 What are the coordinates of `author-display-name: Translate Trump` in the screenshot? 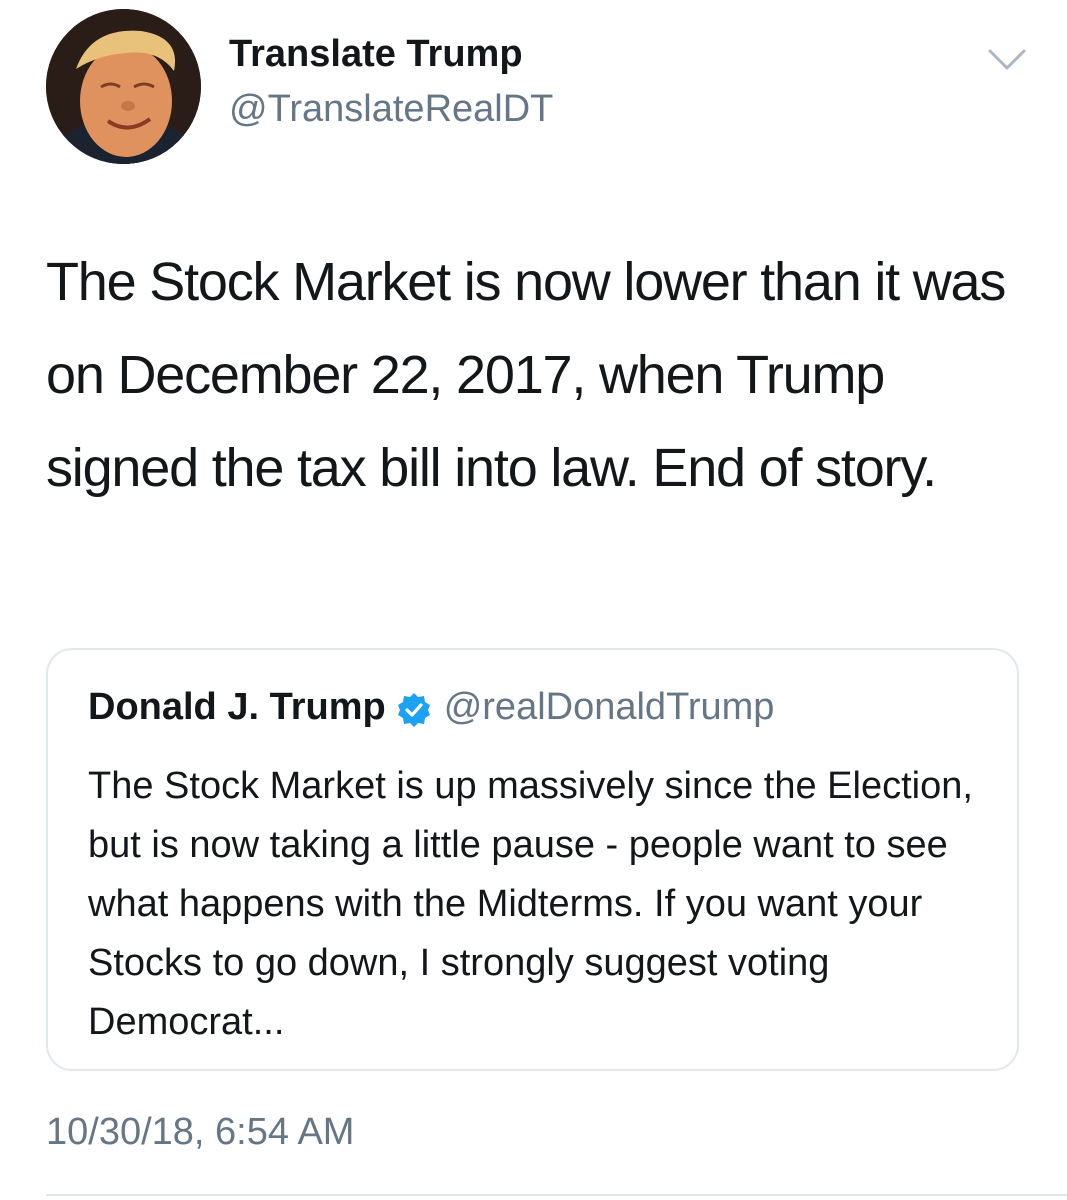 It's located at (376, 54).